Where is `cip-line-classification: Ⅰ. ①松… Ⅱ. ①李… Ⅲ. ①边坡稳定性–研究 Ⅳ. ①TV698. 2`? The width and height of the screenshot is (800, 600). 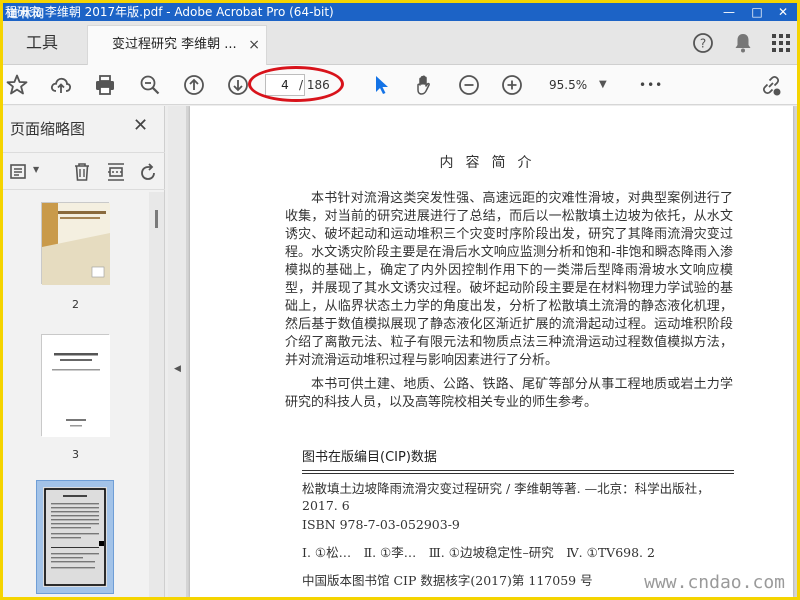 cip-line-classification: Ⅰ. ①松… Ⅱ. ①李… Ⅲ. ①边坡稳定性–研究 Ⅳ. ①TV698. 2 is located at coordinates (478, 552).